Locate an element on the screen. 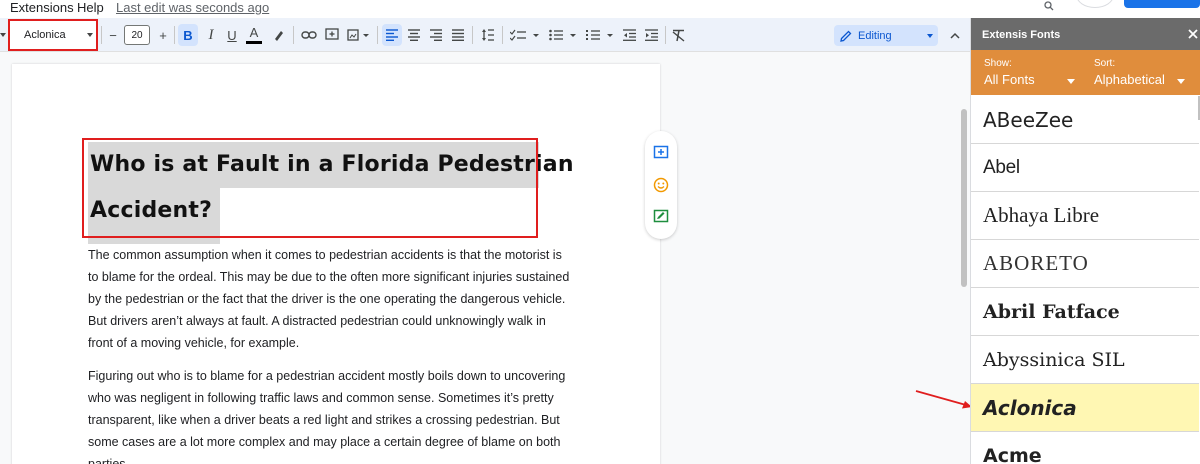 Image resolution: width=1200 pixels, height=464 pixels. formatting-toolbar: Aclonica − 20 + B I U A Editing is located at coordinates (485, 35).